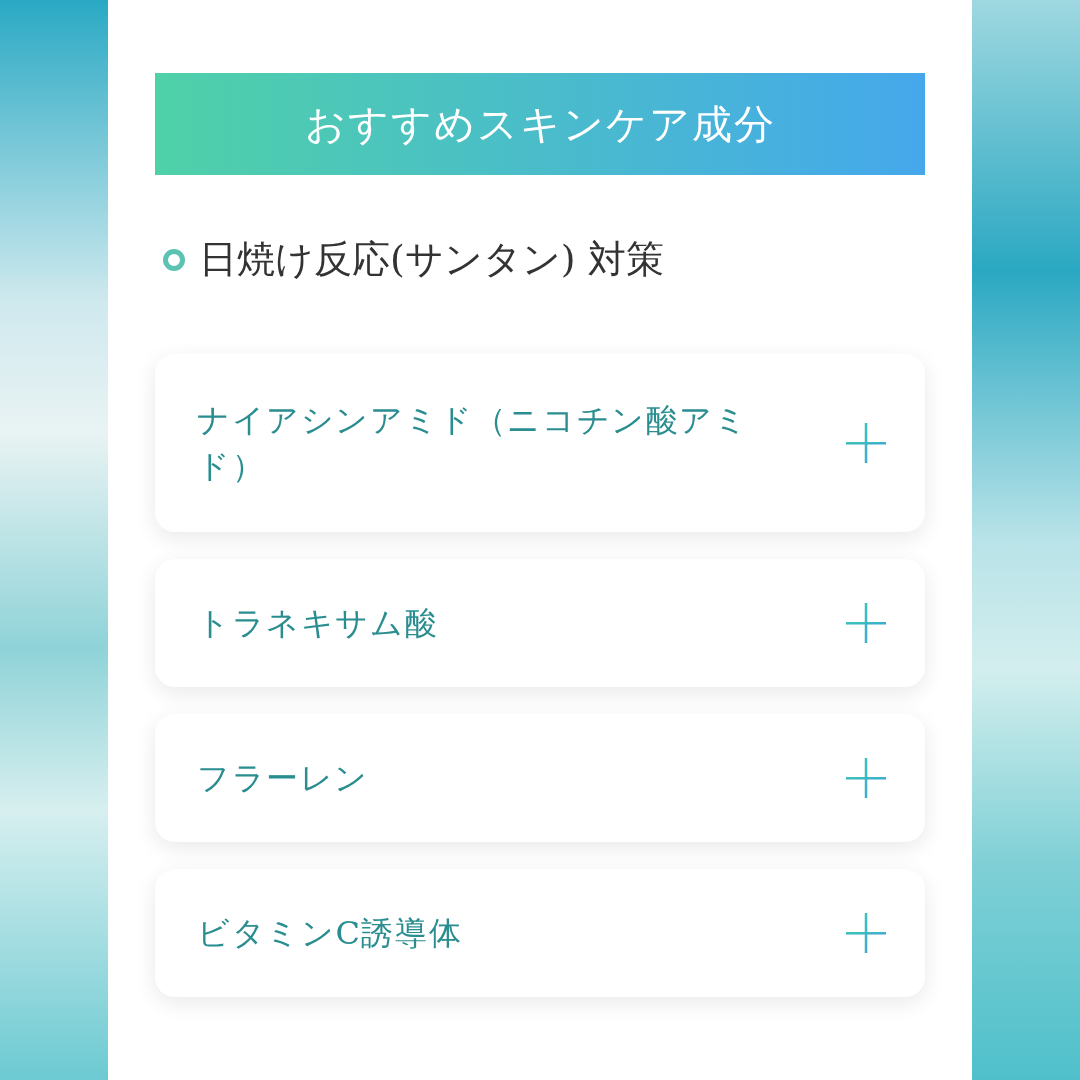  What do you see at coordinates (431, 259) in the screenshot?
I see `section-heading: 日焼け反応(サンタン) 対策` at bounding box center [431, 259].